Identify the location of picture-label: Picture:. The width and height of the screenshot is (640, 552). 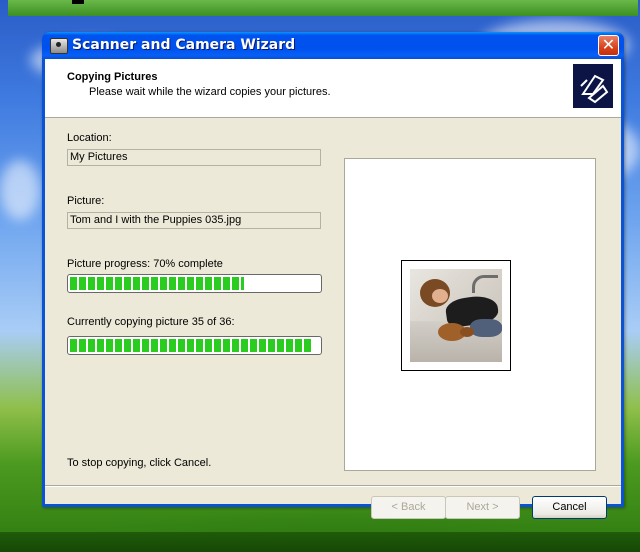
(86, 201).